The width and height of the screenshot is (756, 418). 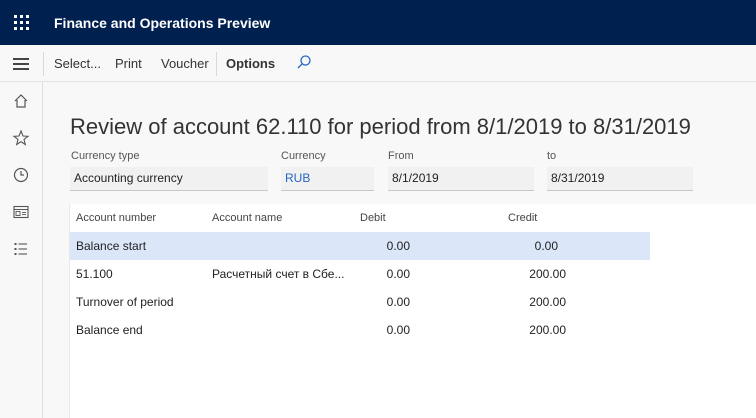 I want to click on modules-list-icon, so click(x=21, y=249).